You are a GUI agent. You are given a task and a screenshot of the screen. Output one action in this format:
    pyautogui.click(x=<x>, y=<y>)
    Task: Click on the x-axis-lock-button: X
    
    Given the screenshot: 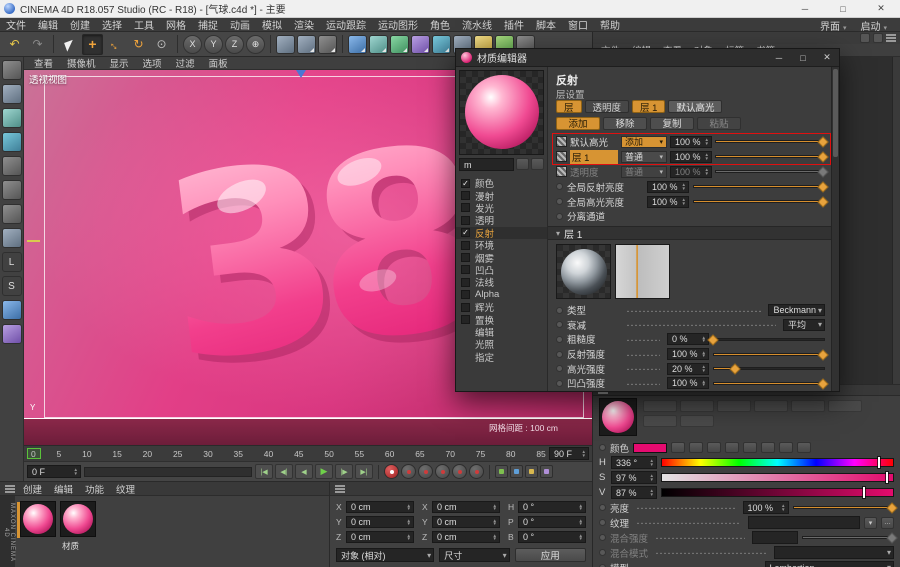 What is the action you would take?
    pyautogui.click(x=192, y=44)
    